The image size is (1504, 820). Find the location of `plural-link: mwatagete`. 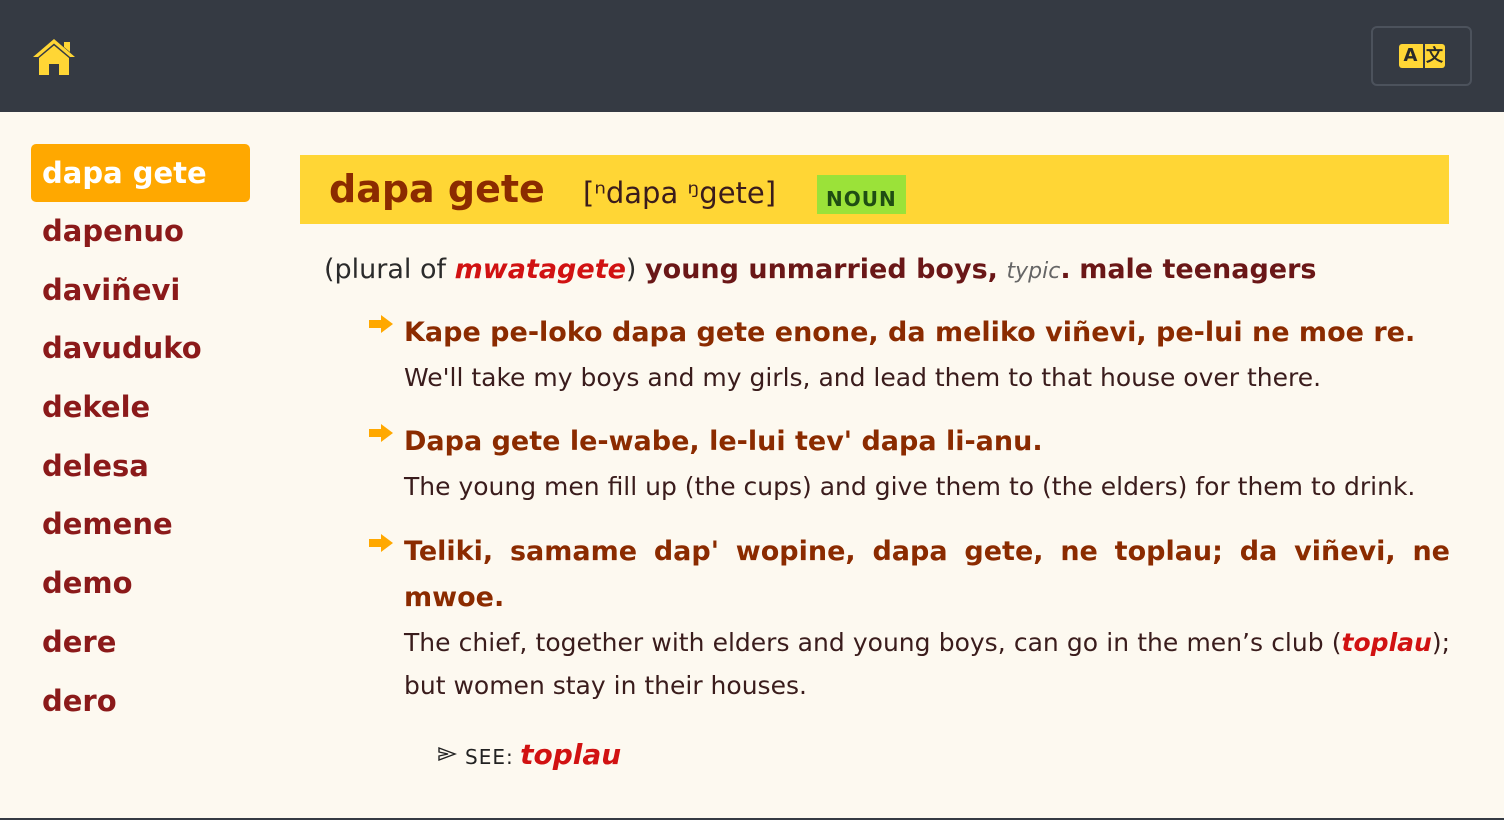

plural-link: mwatagete is located at coordinates (540, 269).